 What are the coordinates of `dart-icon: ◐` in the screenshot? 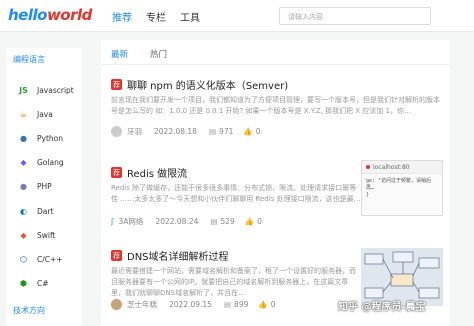 It's located at (23, 211).